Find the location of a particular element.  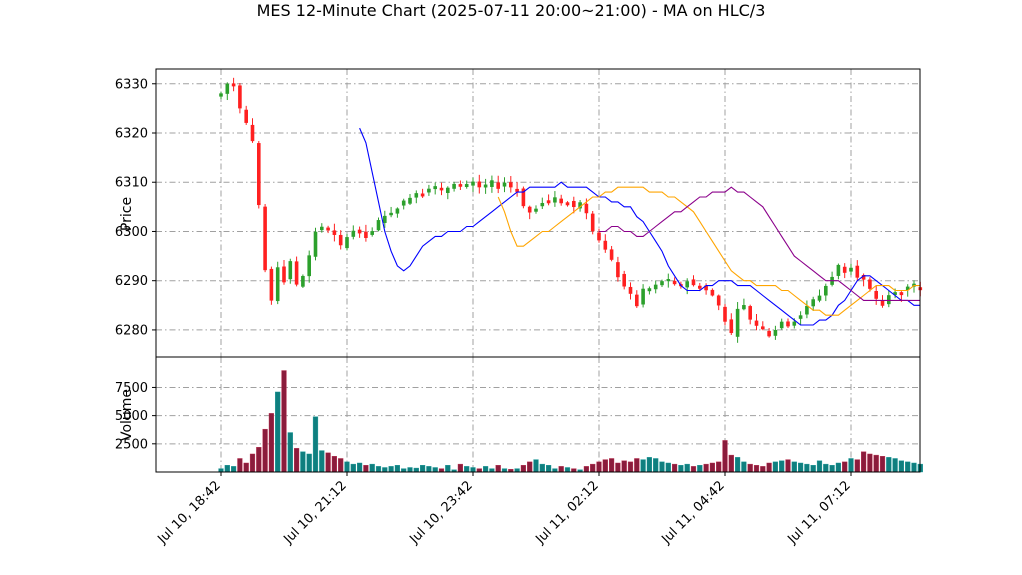

x-tick-label: Jul 10, 23:42 is located at coordinates (440, 512).